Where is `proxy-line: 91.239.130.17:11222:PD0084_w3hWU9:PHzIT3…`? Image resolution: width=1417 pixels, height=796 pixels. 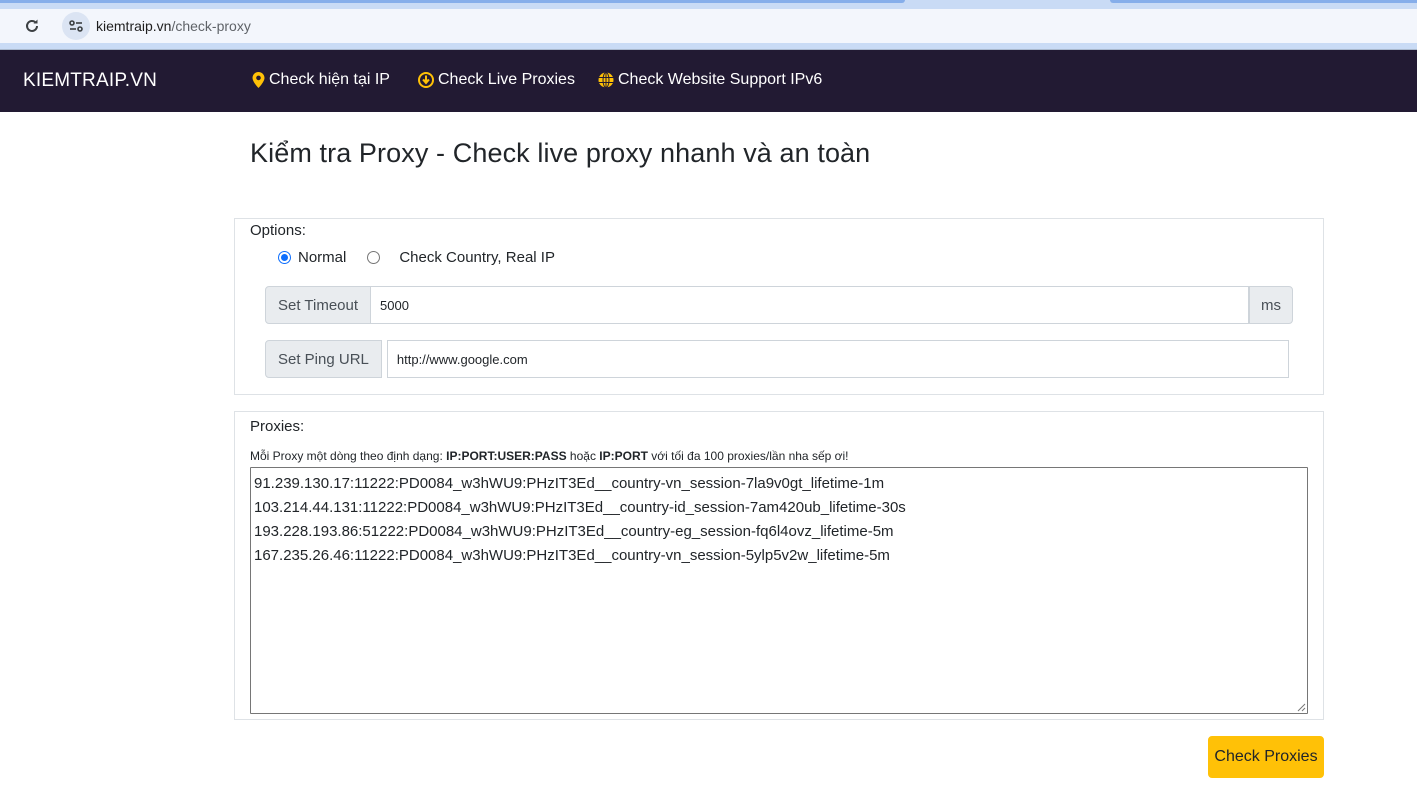 proxy-line: 91.239.130.17:11222:PD0084_w3hWU9:PHzIT3… is located at coordinates (569, 483).